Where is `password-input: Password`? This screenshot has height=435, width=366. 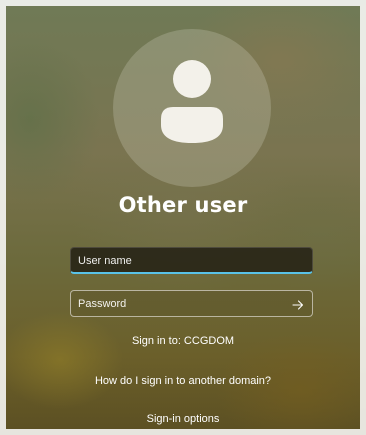 password-input: Password is located at coordinates (191, 303).